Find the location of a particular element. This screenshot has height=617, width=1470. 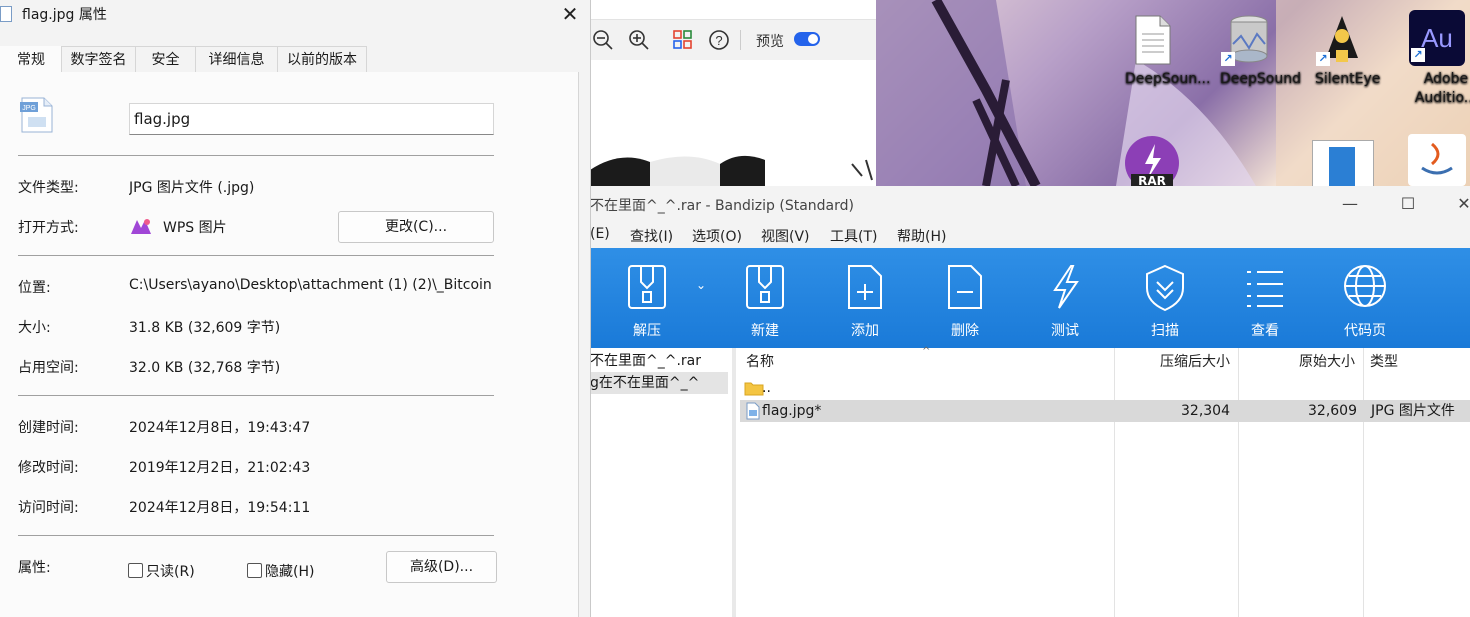

minimize-icon: — is located at coordinates (1350, 204).